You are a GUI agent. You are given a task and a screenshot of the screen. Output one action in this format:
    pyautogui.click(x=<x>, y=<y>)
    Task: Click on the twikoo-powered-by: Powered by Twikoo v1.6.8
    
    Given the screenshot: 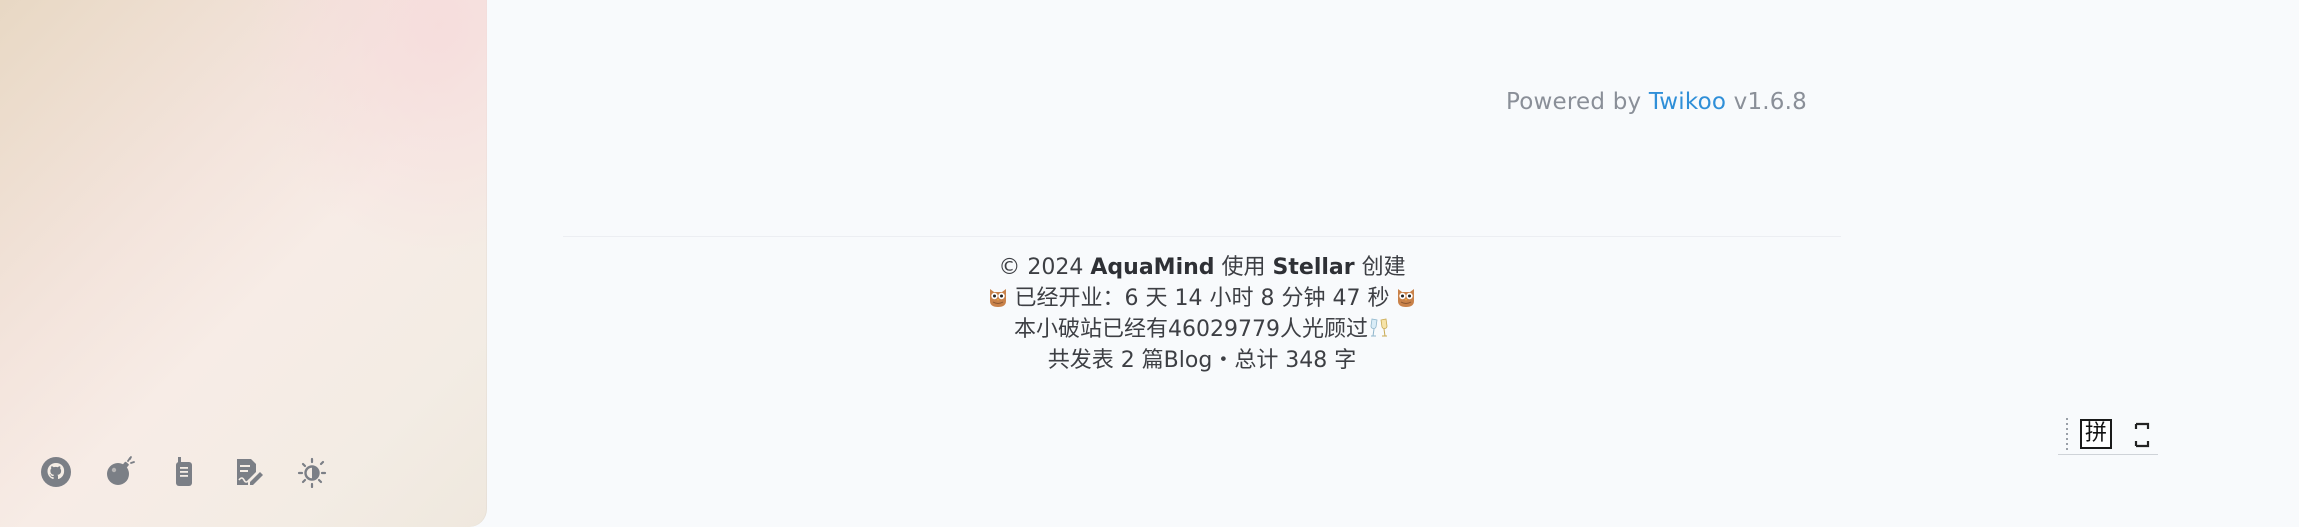 What is the action you would take?
    pyautogui.click(x=1656, y=102)
    